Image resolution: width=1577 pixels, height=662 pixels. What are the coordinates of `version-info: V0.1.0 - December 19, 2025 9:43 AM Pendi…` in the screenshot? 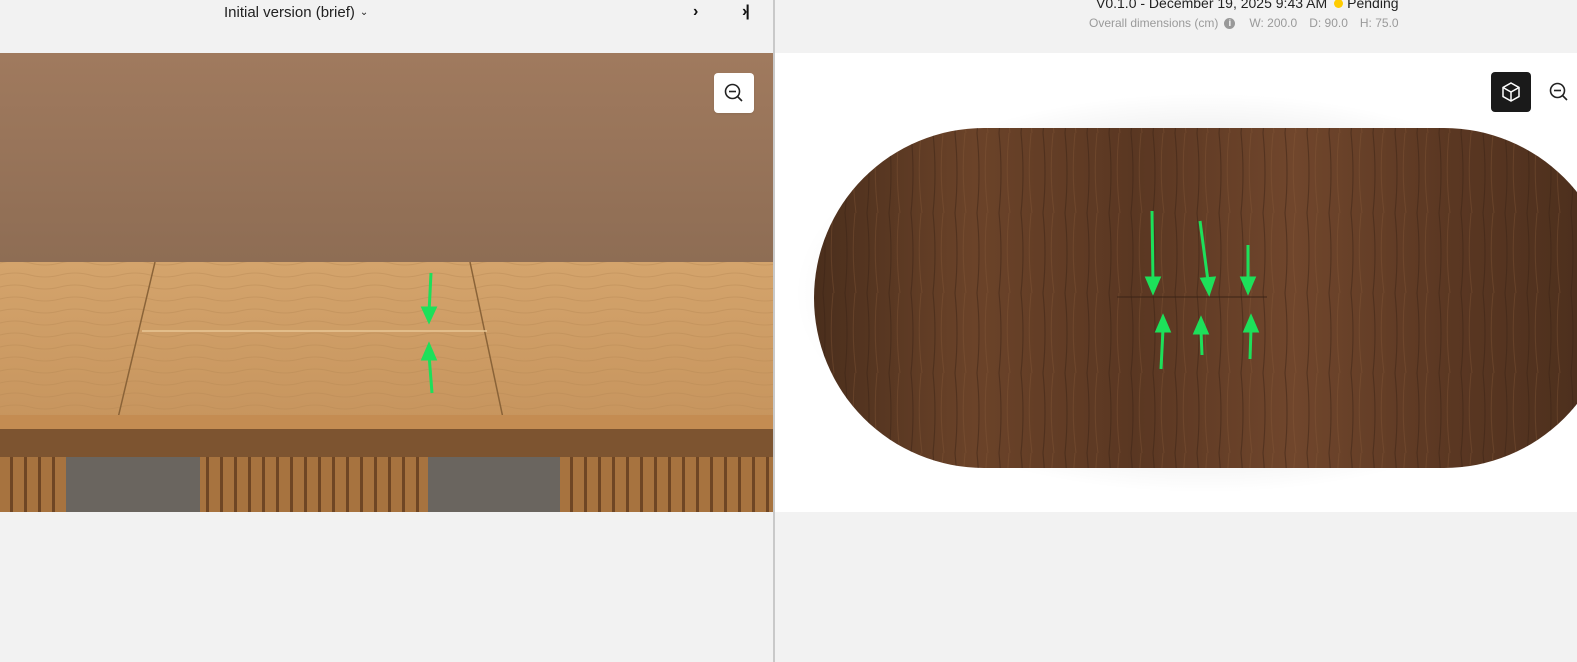 It's located at (1247, 5).